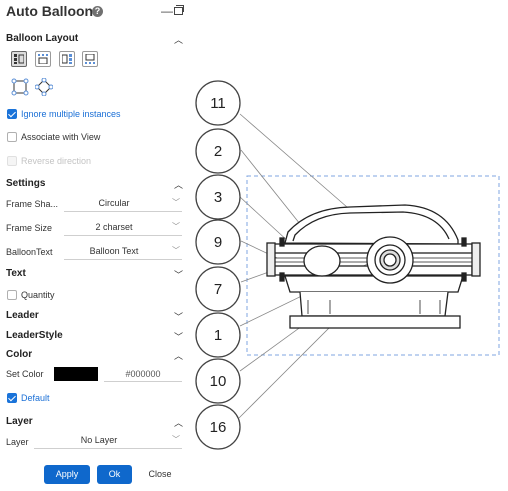  Describe the element at coordinates (12, 295) in the screenshot. I see `quantity-checkbox` at that location.